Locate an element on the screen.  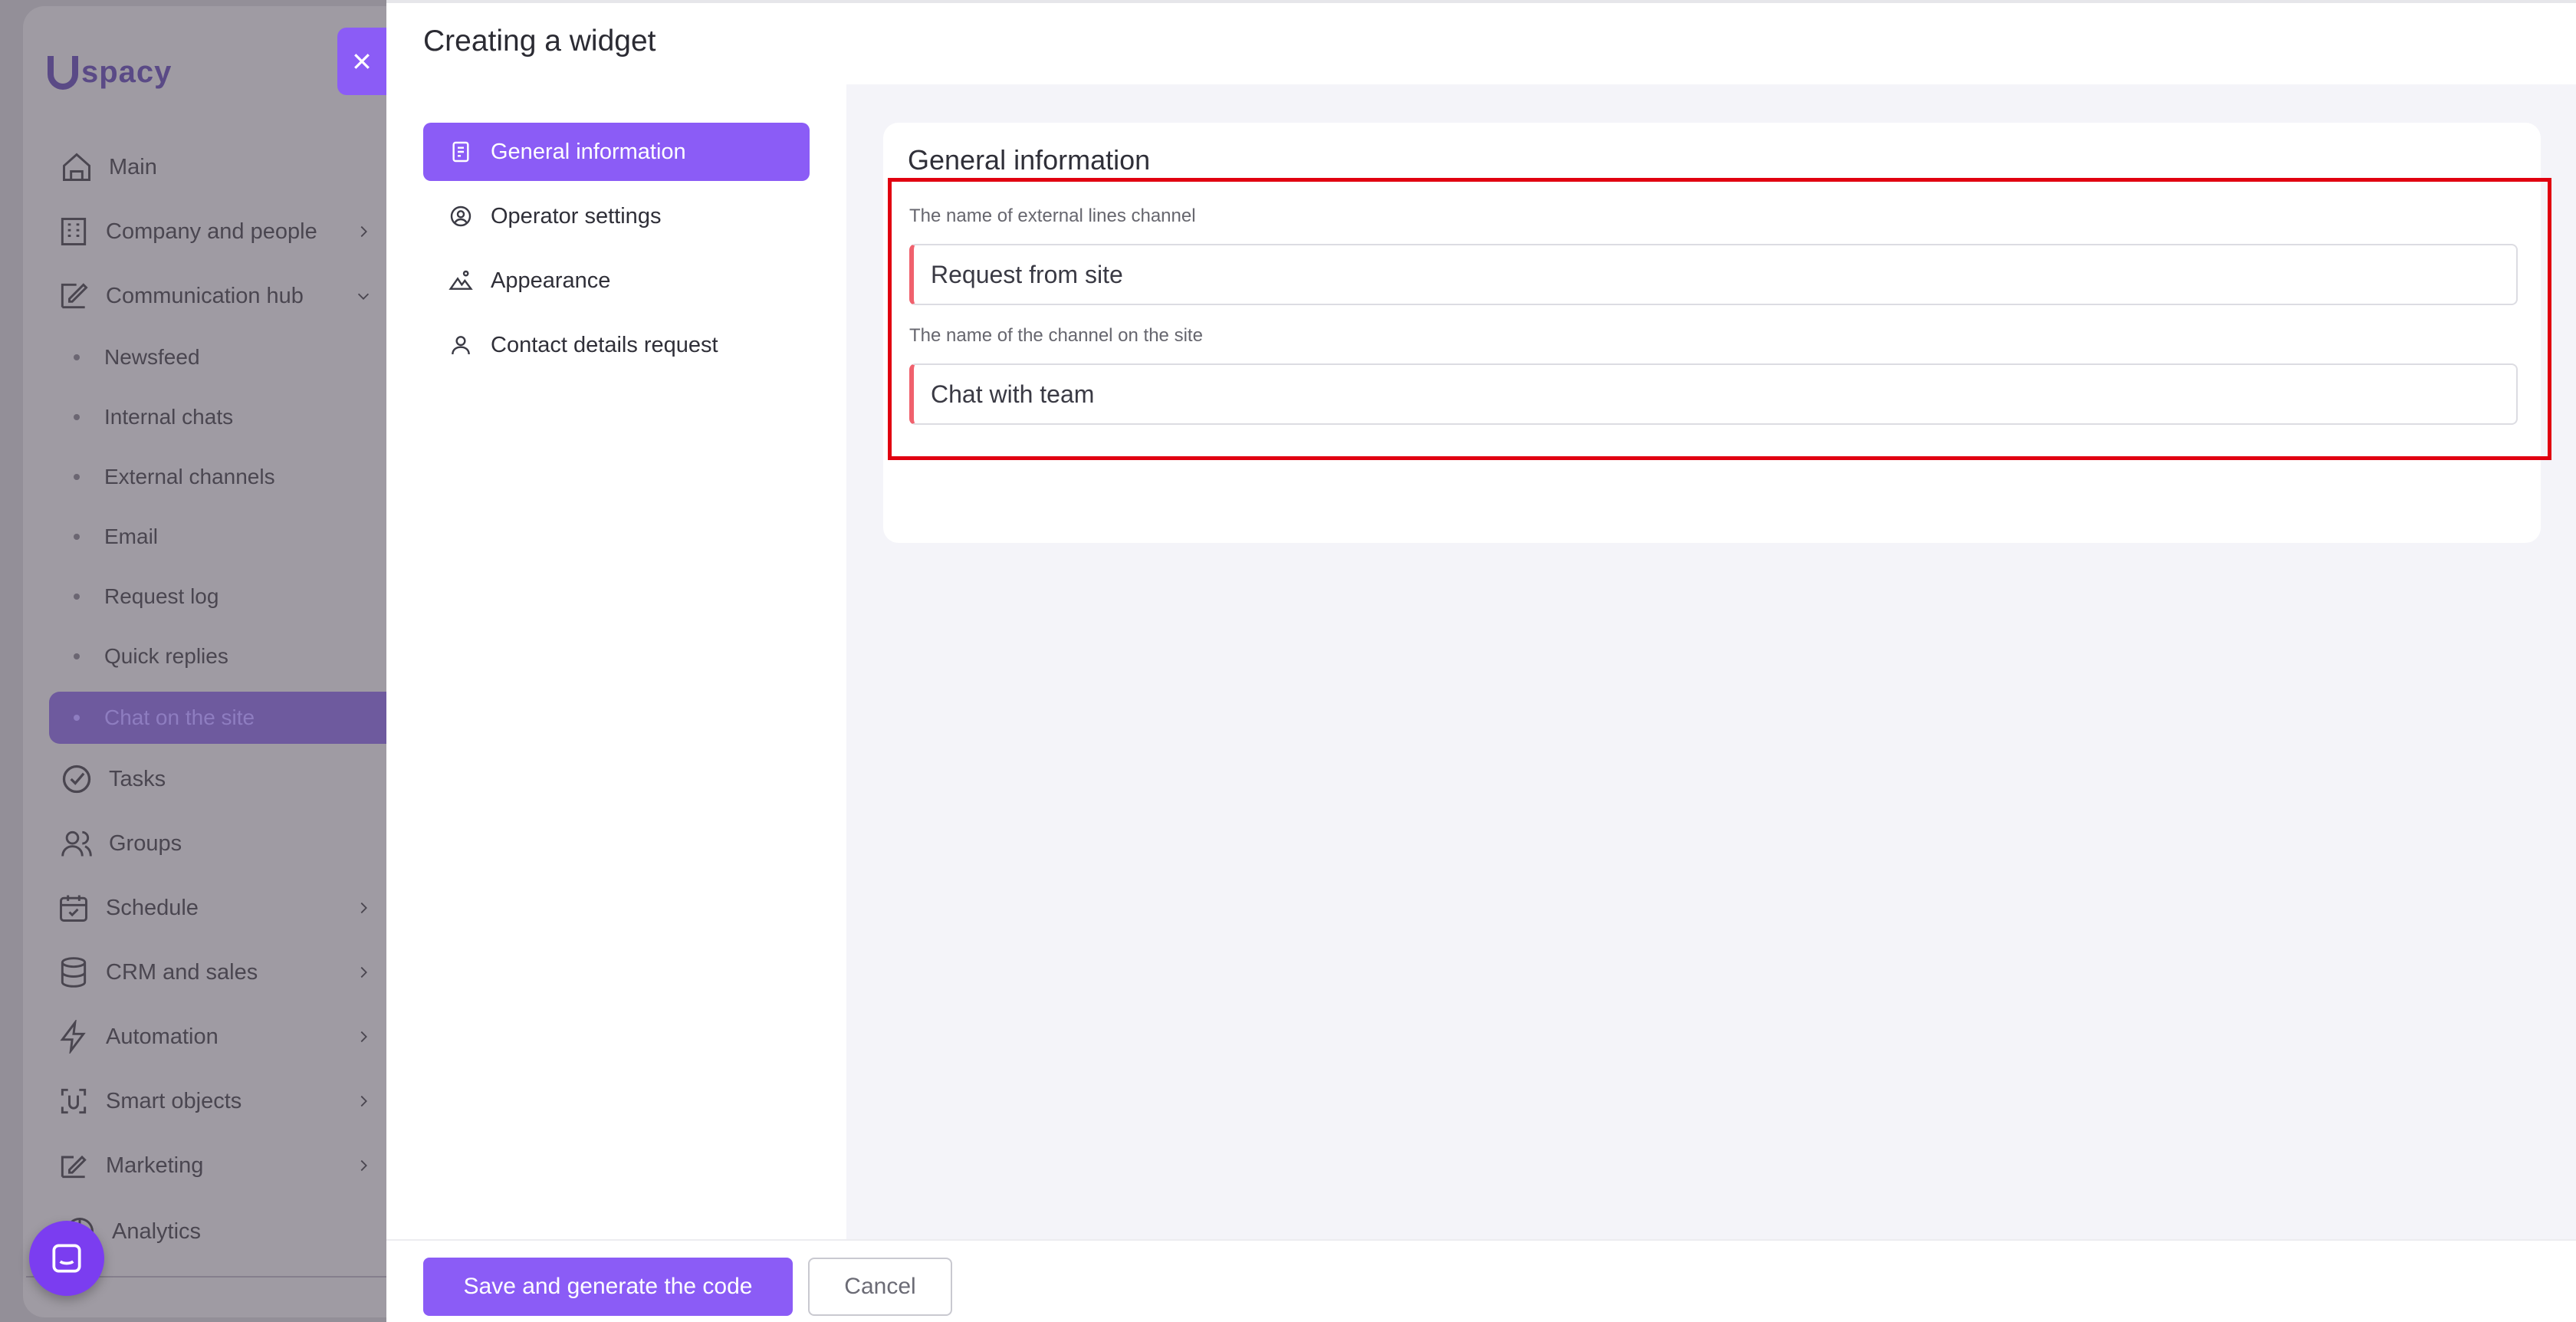
tab-general-information: General information is located at coordinates (617, 152).